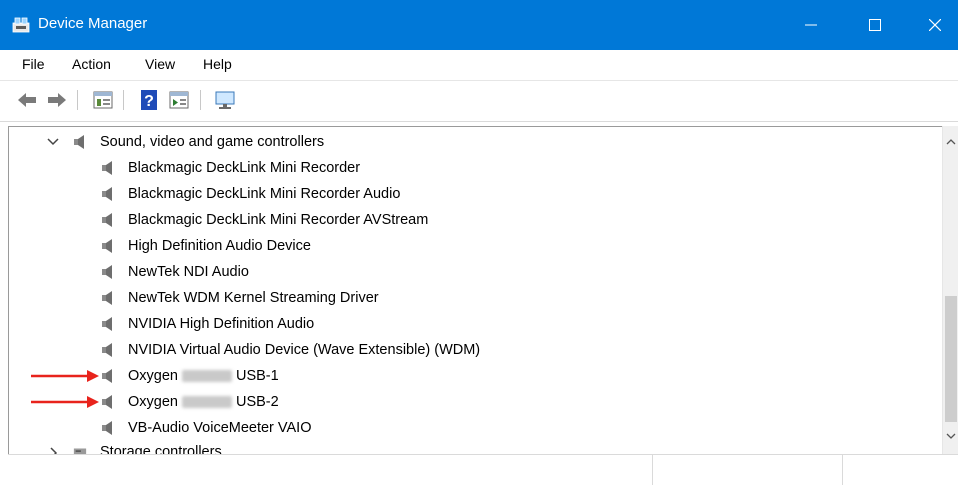  What do you see at coordinates (21, 25) in the screenshot?
I see `device-manager-icon` at bounding box center [21, 25].